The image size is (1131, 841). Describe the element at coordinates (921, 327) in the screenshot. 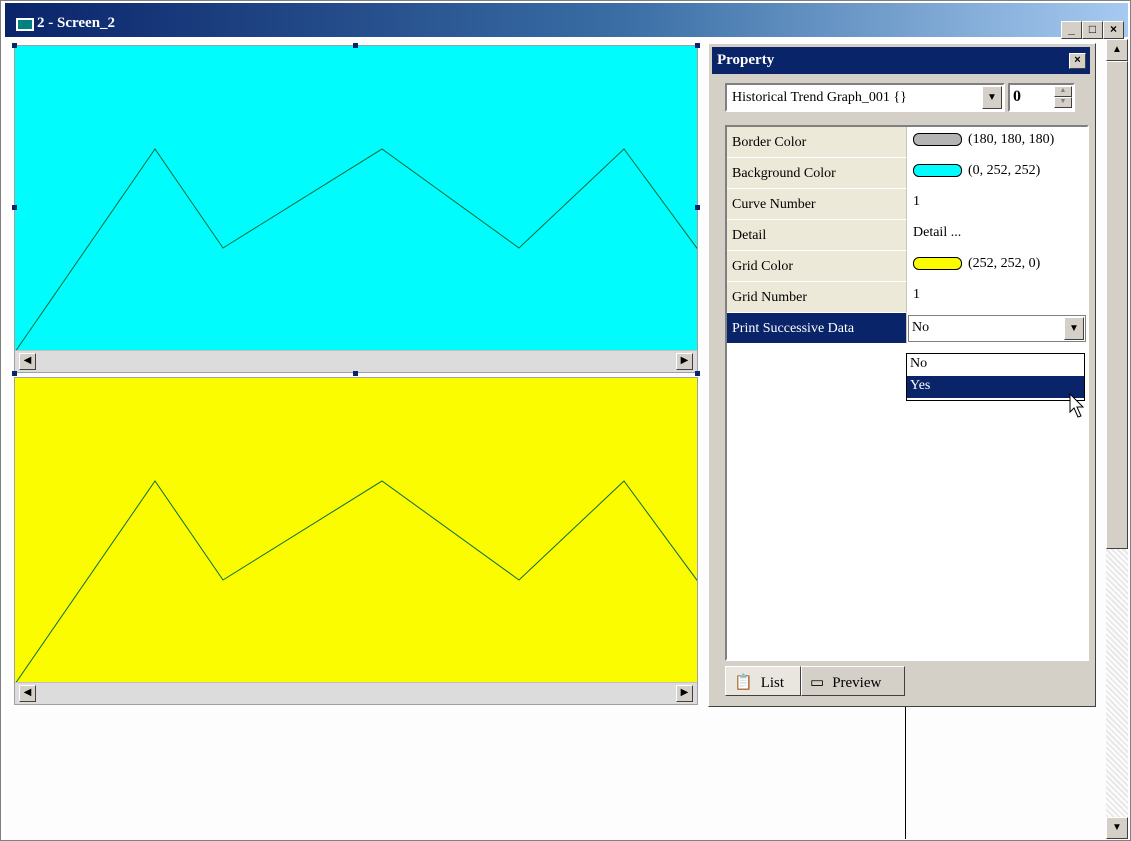

I see `select-value: No` at that location.